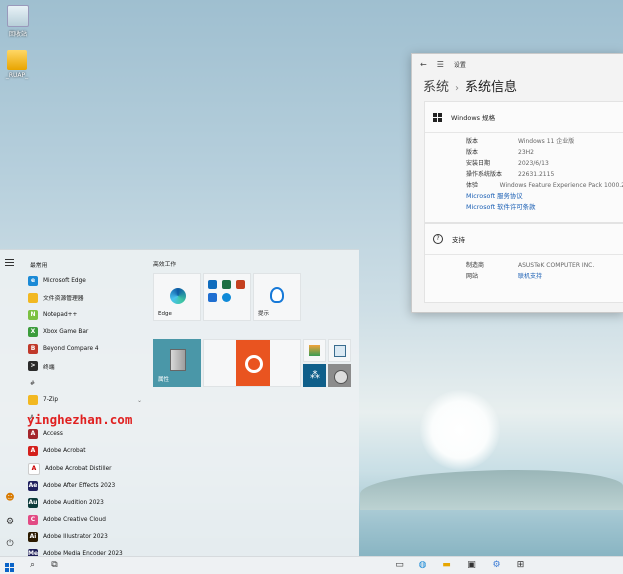  What do you see at coordinates (524, 239) in the screenshot?
I see `support-header: ? 支持` at bounding box center [524, 239].